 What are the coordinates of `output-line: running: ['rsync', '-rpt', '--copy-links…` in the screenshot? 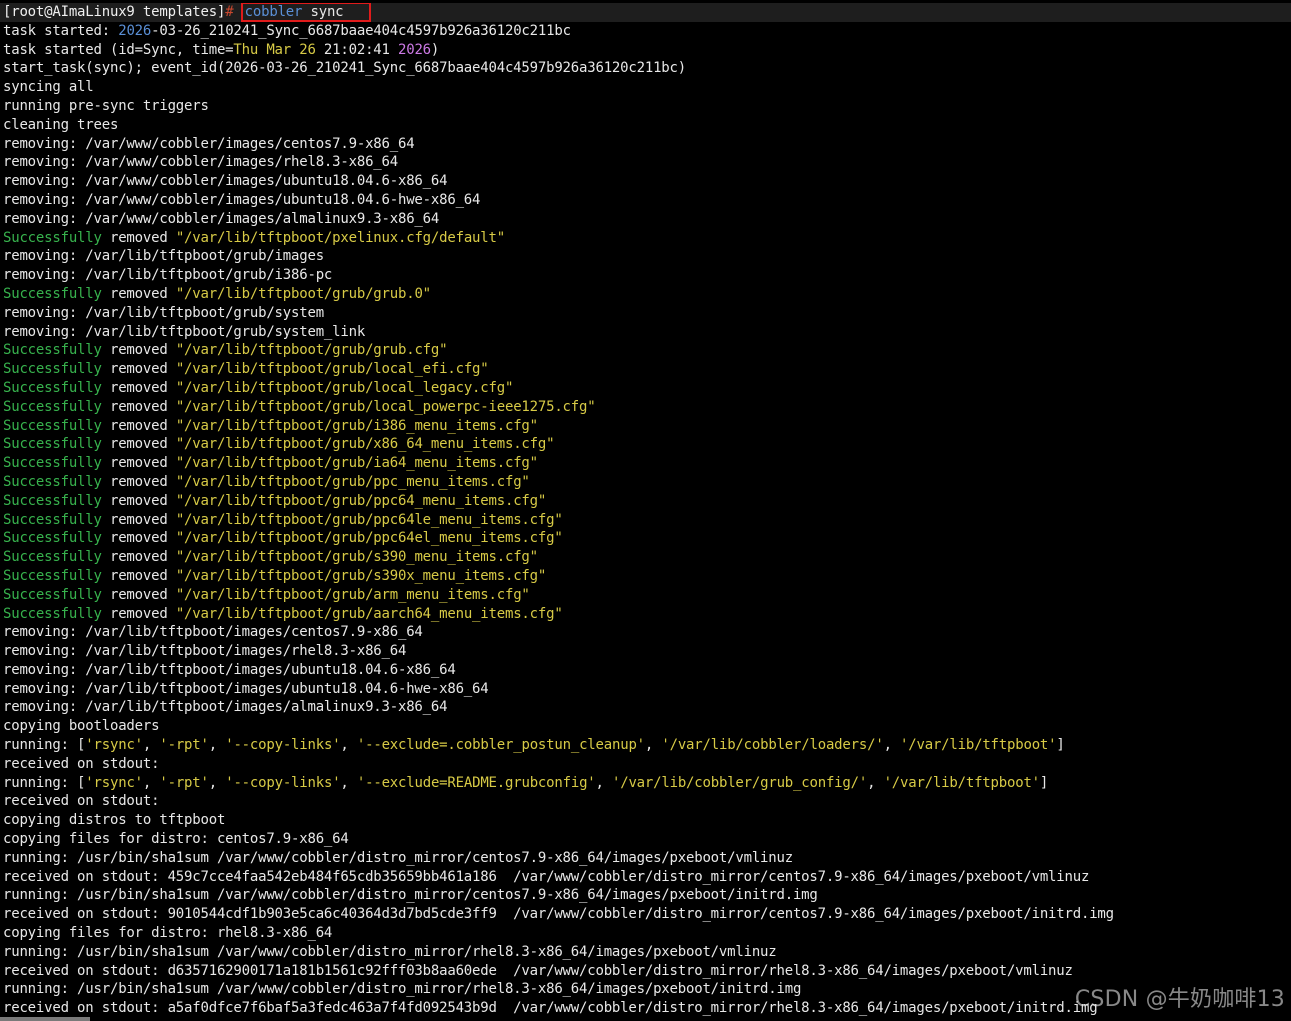 It's located at (647, 745).